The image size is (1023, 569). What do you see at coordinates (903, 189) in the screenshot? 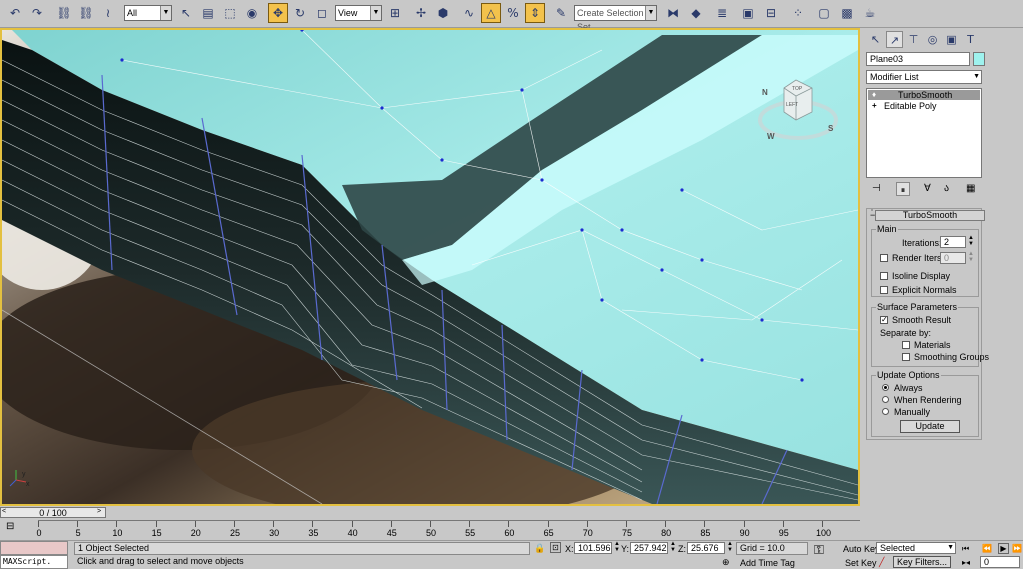
I see `show-end-result-icon: ⏸` at bounding box center [903, 189].